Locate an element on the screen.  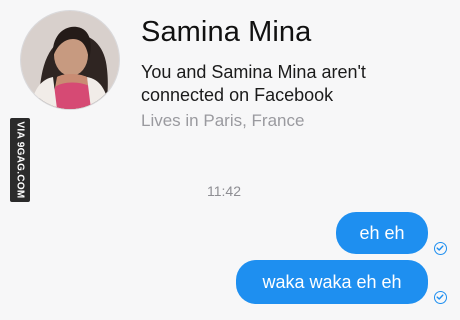
profile-name: Samina Mina is located at coordinates (226, 32).